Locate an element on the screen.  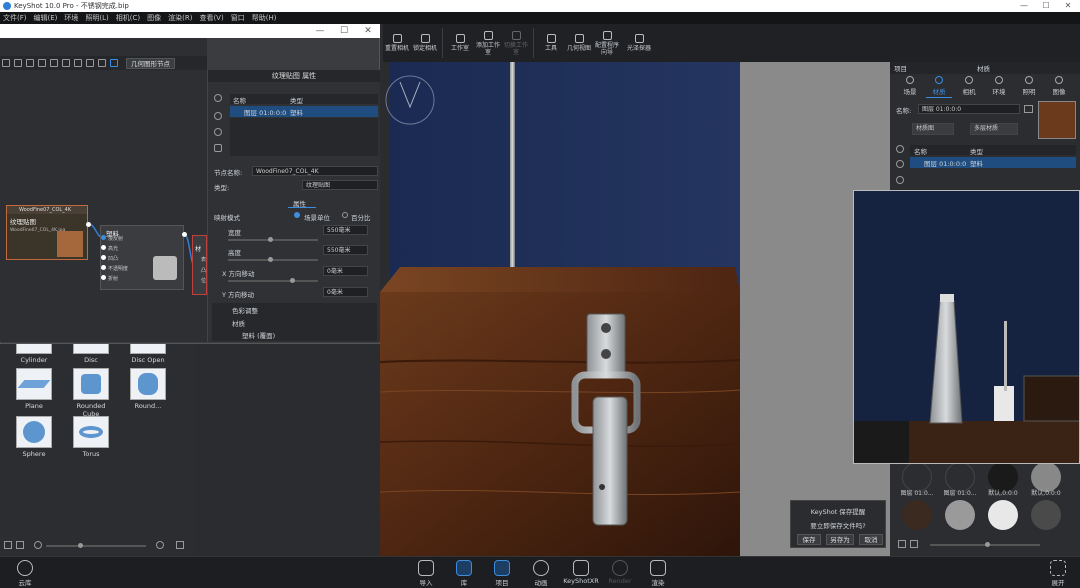
library-item-torus: Torus is located at coordinates (91, 437).